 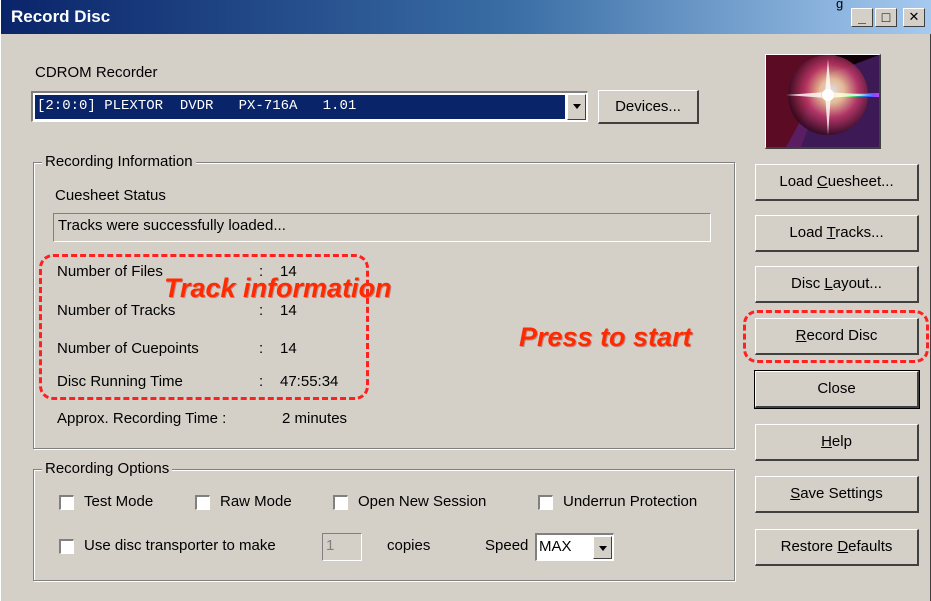 I want to click on window-title: Record Disc, so click(x=61, y=16).